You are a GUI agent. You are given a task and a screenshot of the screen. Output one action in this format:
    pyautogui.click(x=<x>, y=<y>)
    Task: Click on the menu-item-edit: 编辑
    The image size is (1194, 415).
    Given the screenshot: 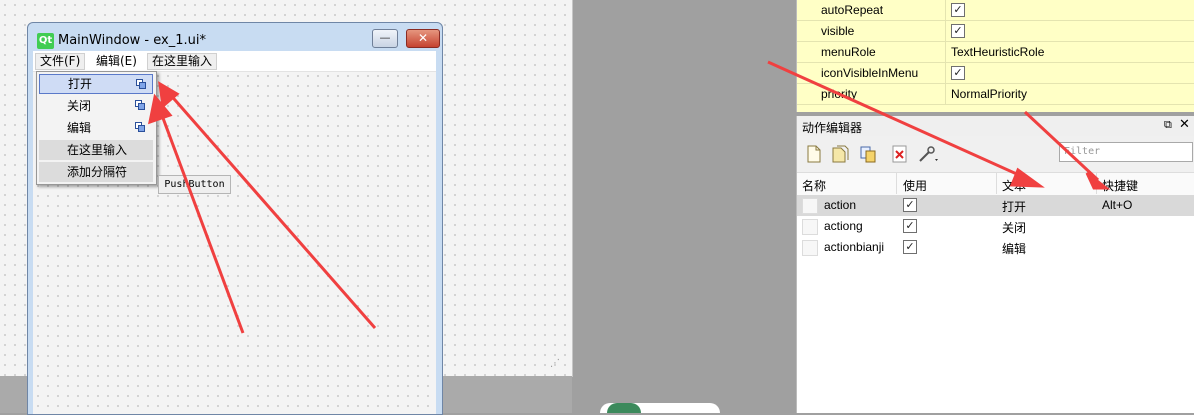 What is the action you would take?
    pyautogui.click(x=96, y=128)
    